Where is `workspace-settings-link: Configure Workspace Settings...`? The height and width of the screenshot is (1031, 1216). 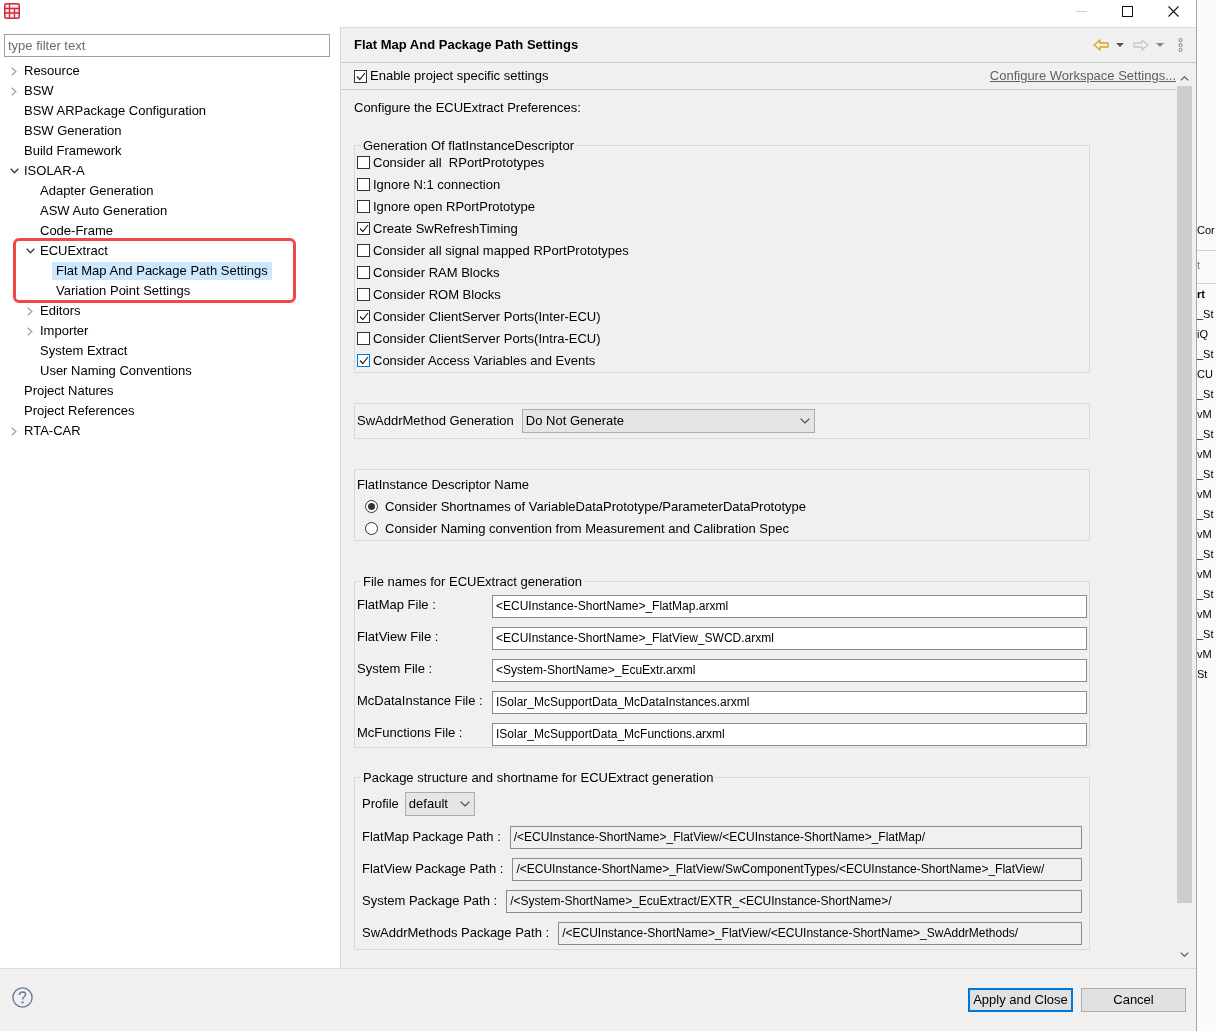
workspace-settings-link: Configure Workspace Settings... is located at coordinates (1082, 76).